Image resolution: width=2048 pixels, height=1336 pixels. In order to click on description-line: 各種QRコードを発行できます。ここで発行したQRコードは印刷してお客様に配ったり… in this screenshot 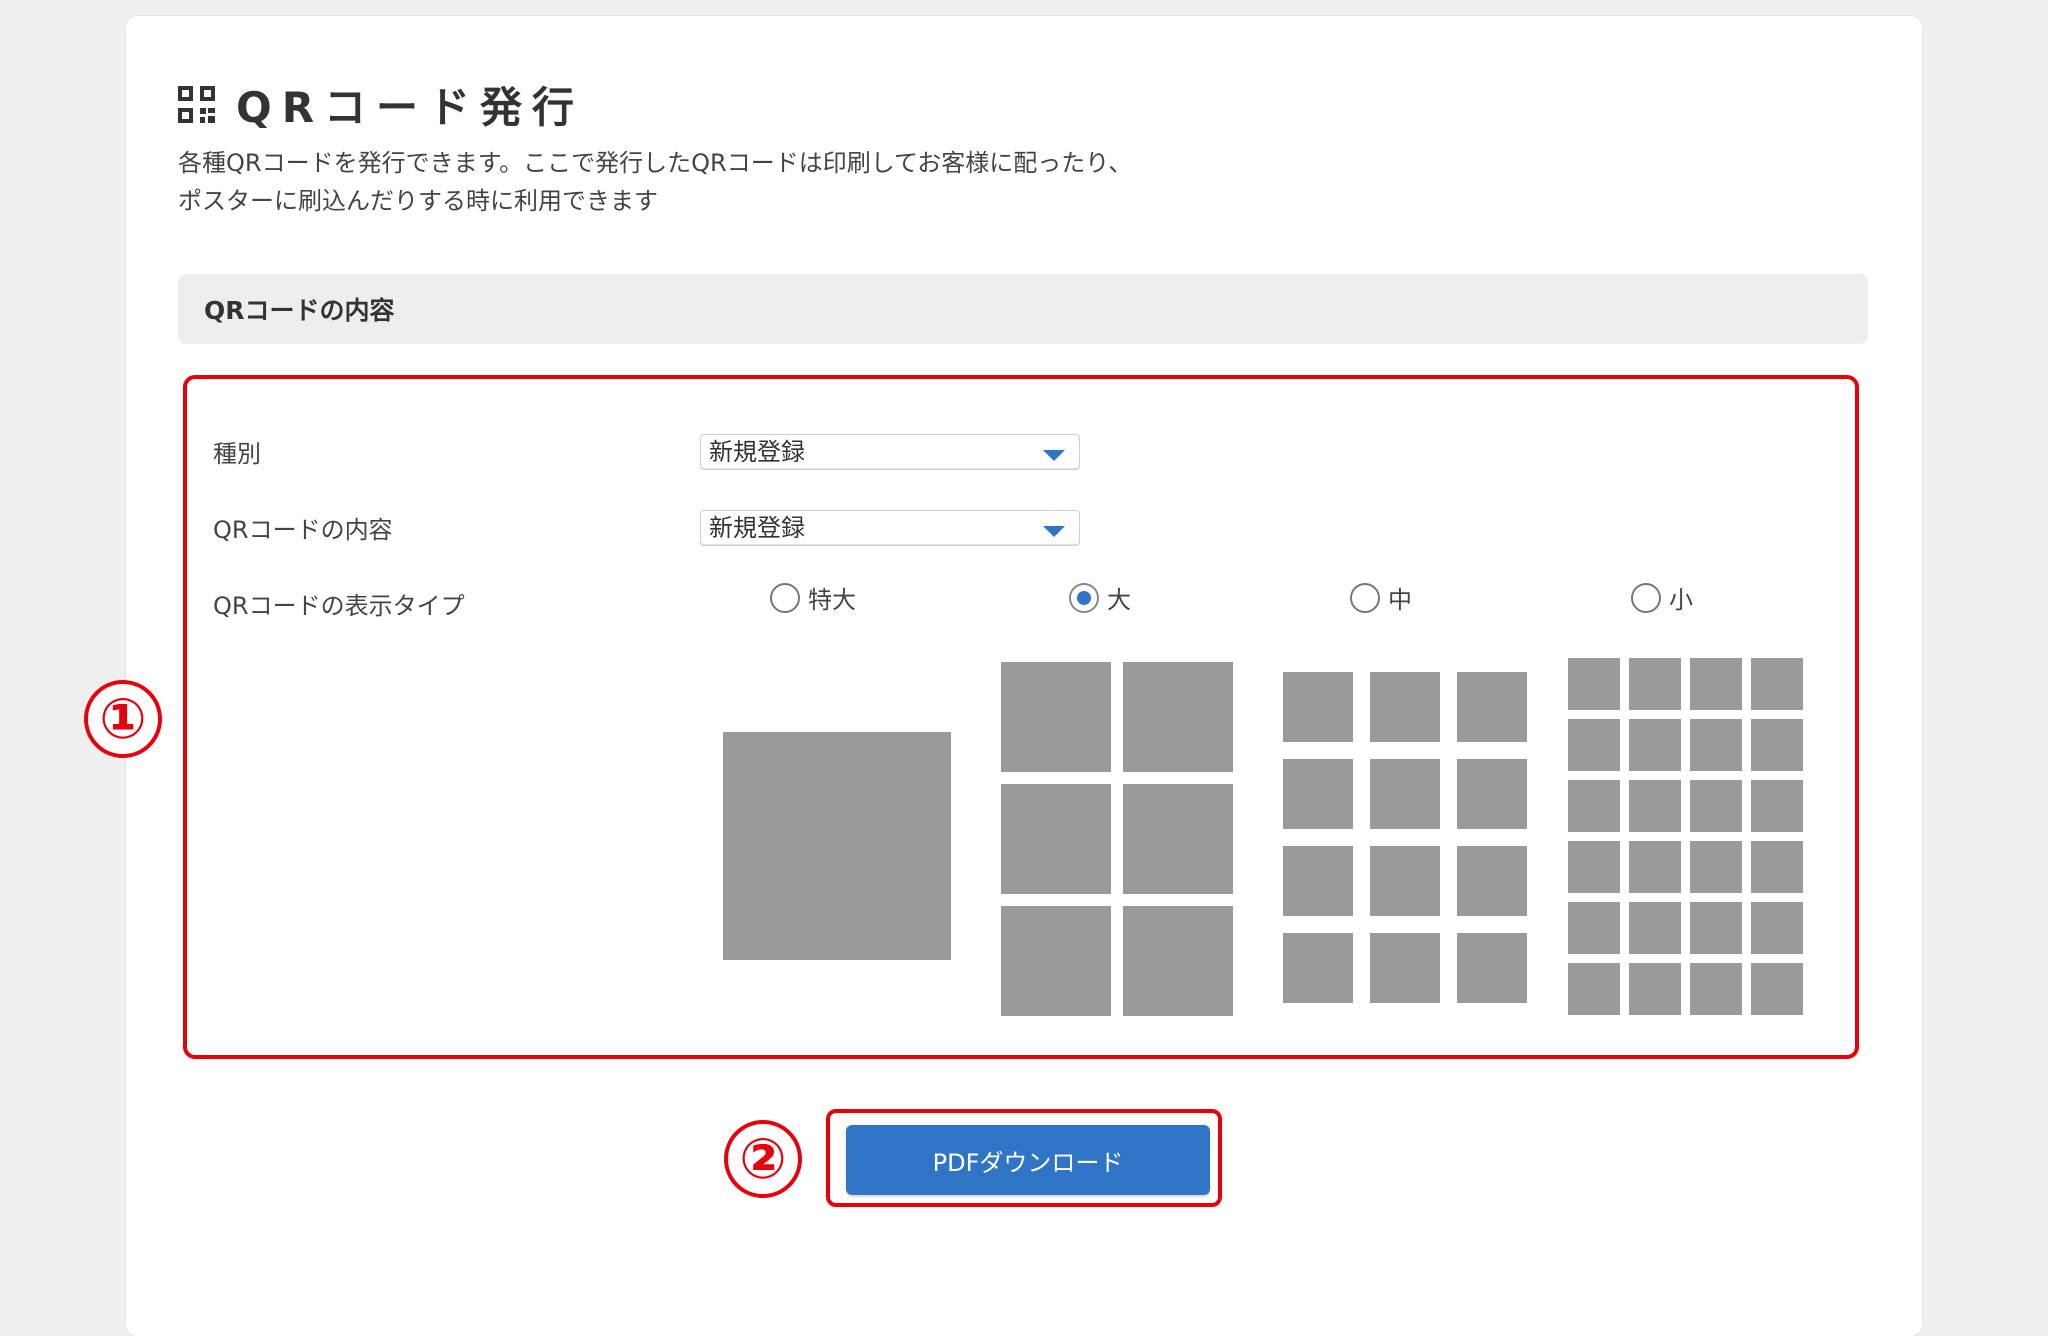, I will do `click(655, 163)`.